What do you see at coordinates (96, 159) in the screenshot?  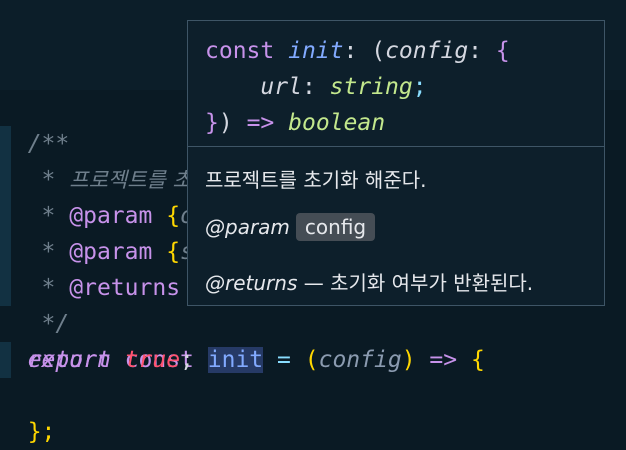 I see `code-line-comment-desc: * 프로젝트를 초` at bounding box center [96, 159].